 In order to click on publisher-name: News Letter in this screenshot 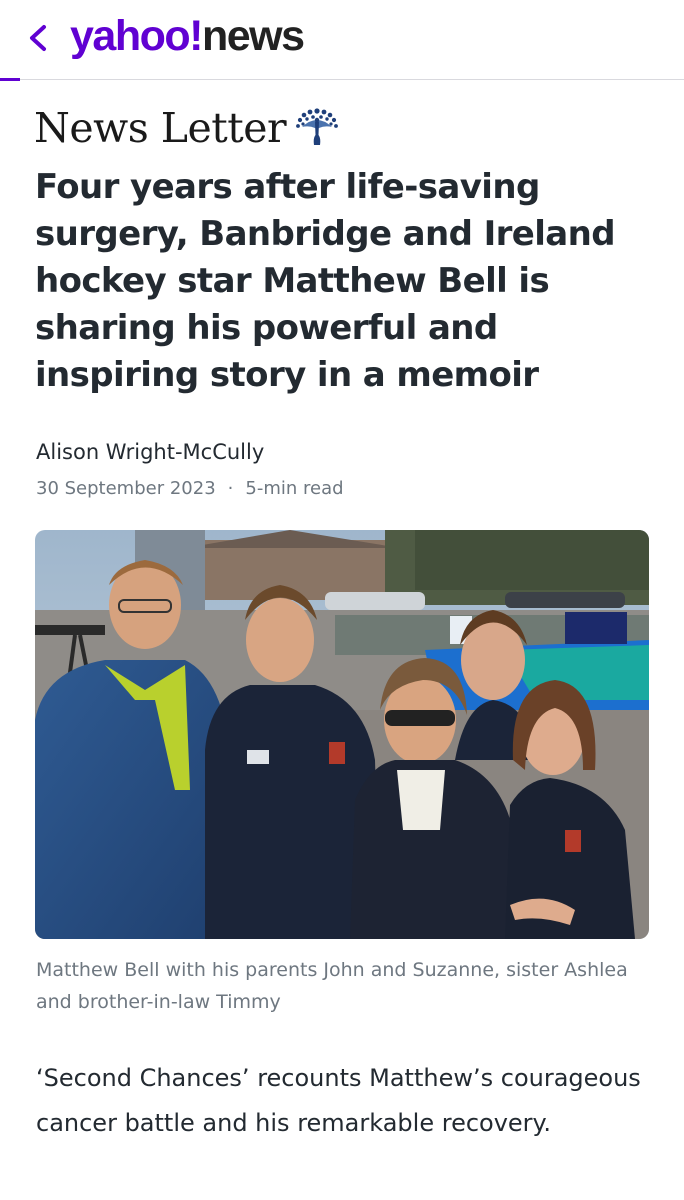, I will do `click(160, 128)`.